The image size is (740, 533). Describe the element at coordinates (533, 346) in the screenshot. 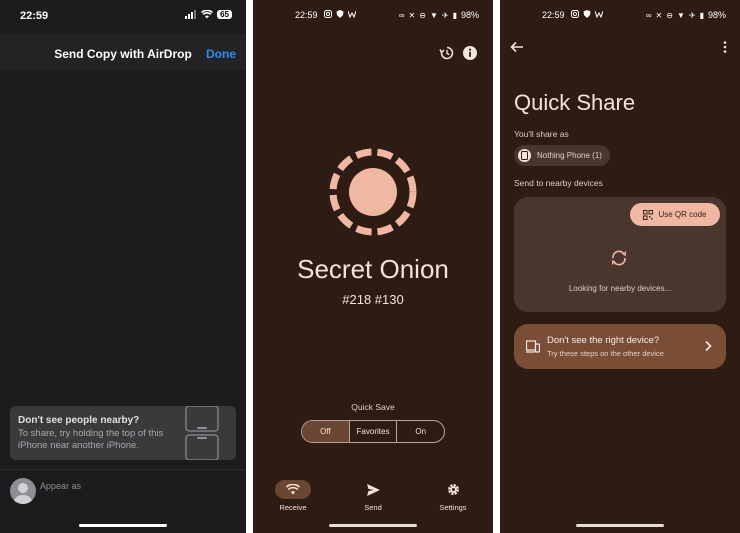

I see `devices-icon` at that location.